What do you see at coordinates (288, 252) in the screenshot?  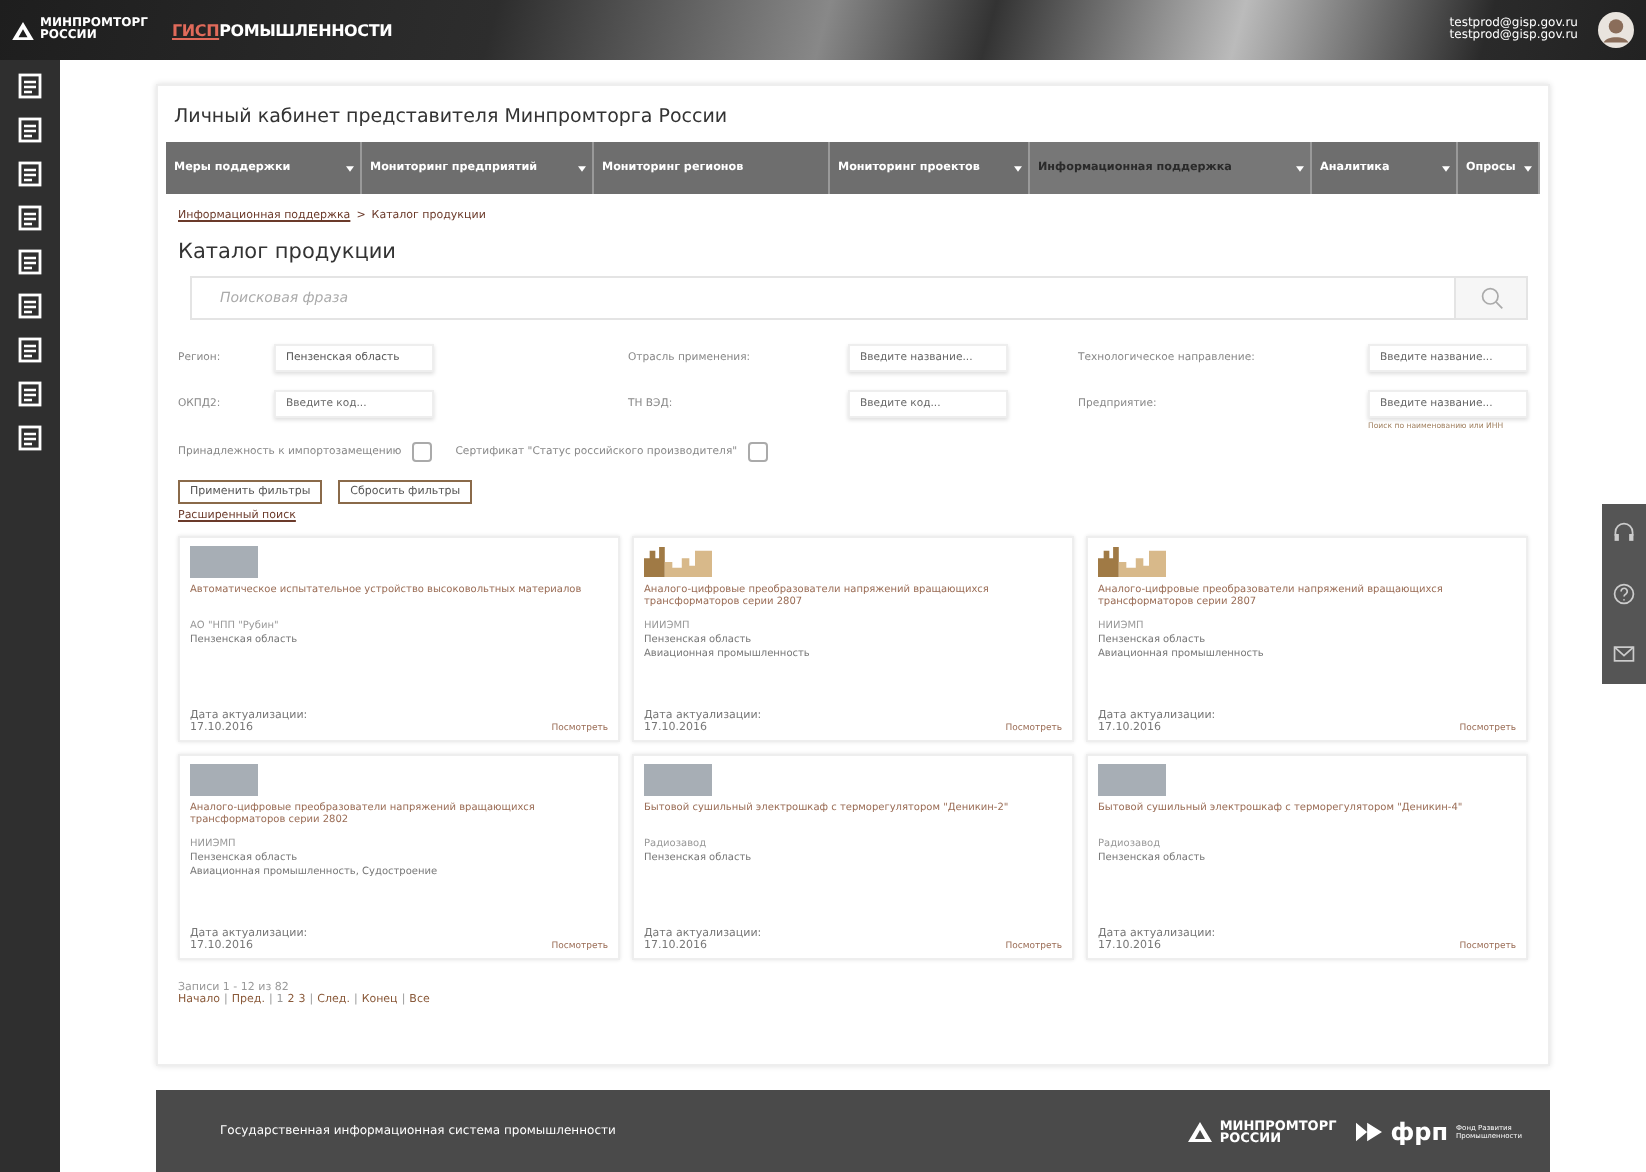 I see `section-heading: Каталог продукции` at bounding box center [288, 252].